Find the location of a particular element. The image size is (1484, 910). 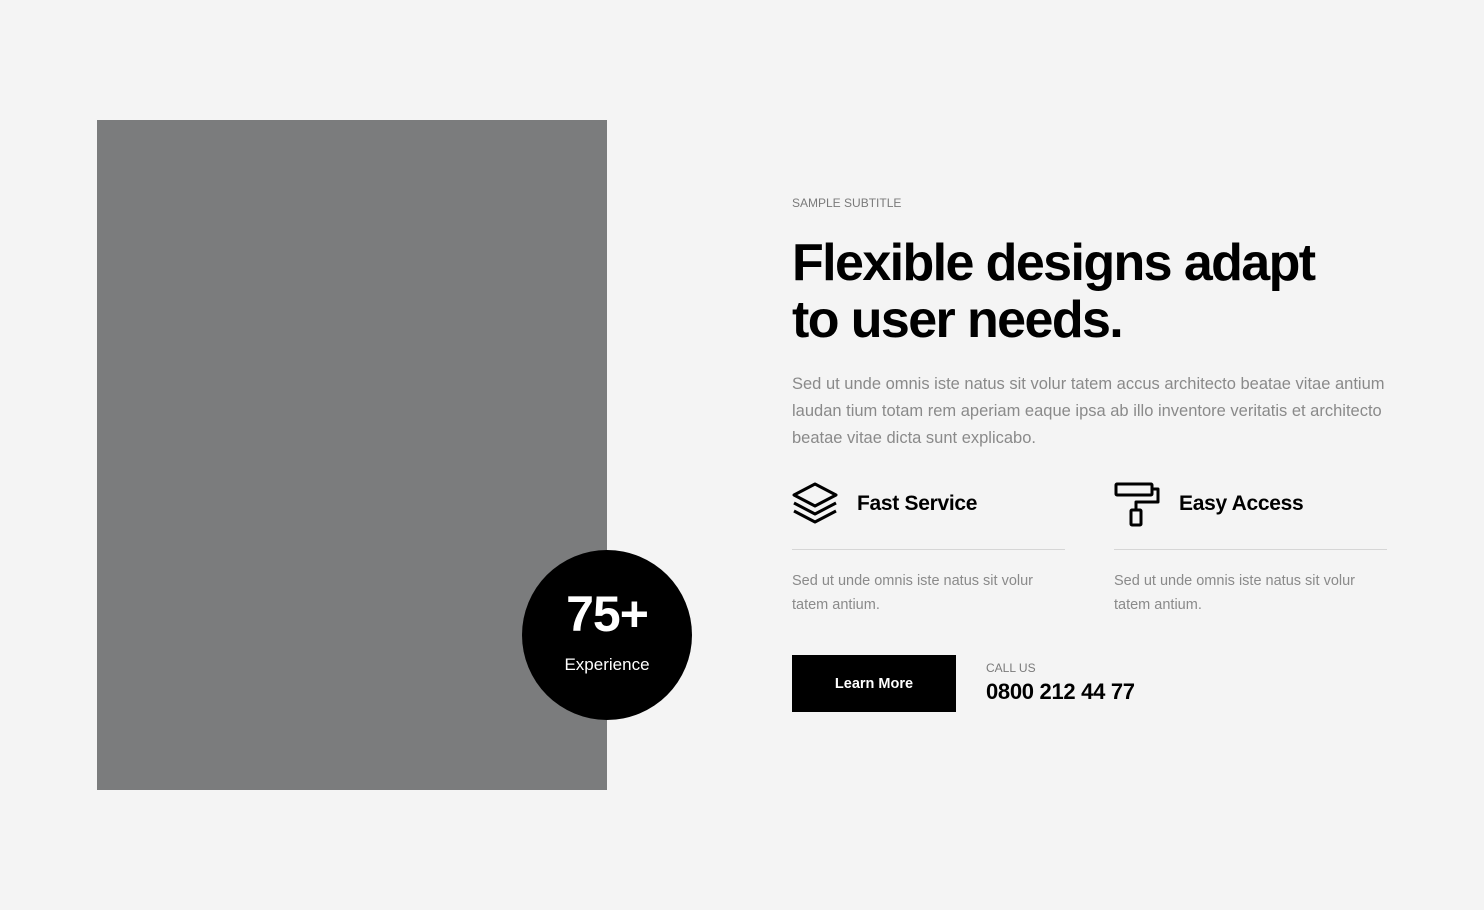

feature-title: Fast Service is located at coordinates (917, 503).